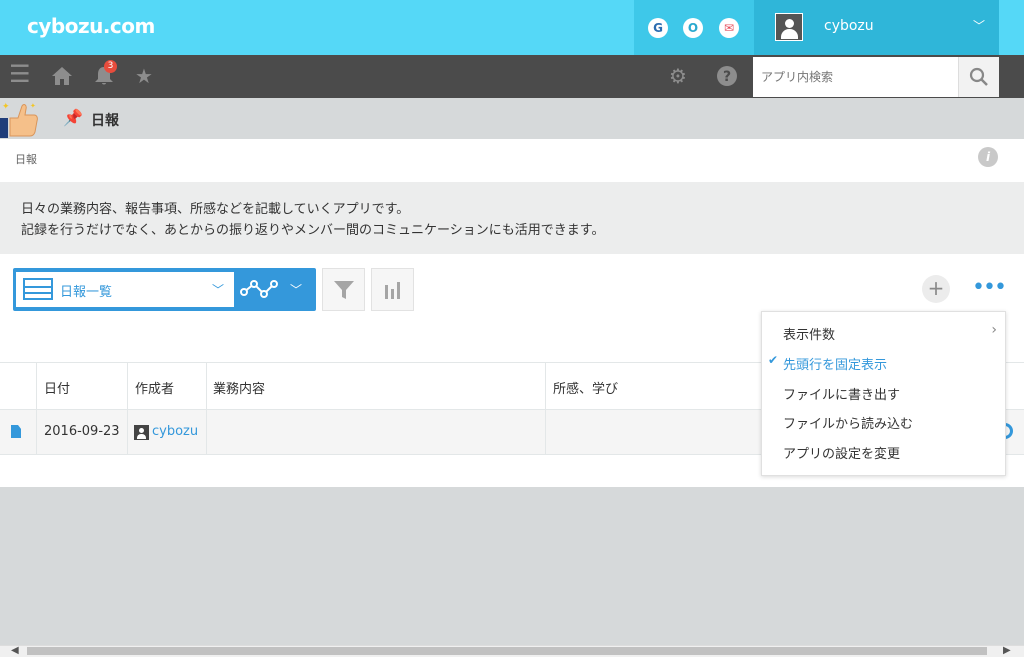  I want to click on column-header-creator: 作成者, so click(155, 389).